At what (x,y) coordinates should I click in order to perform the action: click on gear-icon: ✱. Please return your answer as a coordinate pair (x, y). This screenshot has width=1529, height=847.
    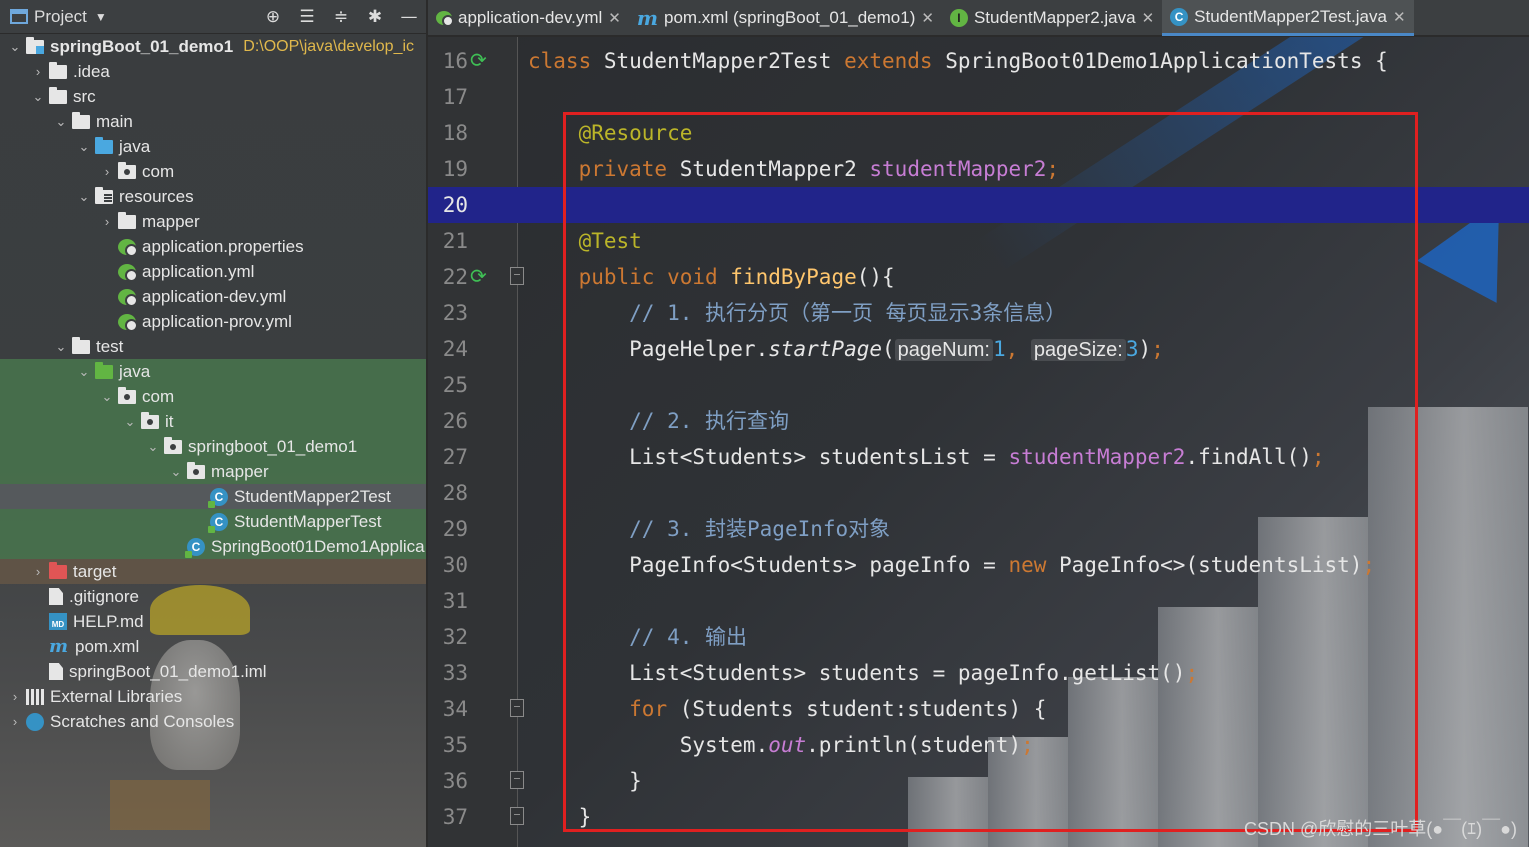
    Looking at the image, I should click on (375, 17).